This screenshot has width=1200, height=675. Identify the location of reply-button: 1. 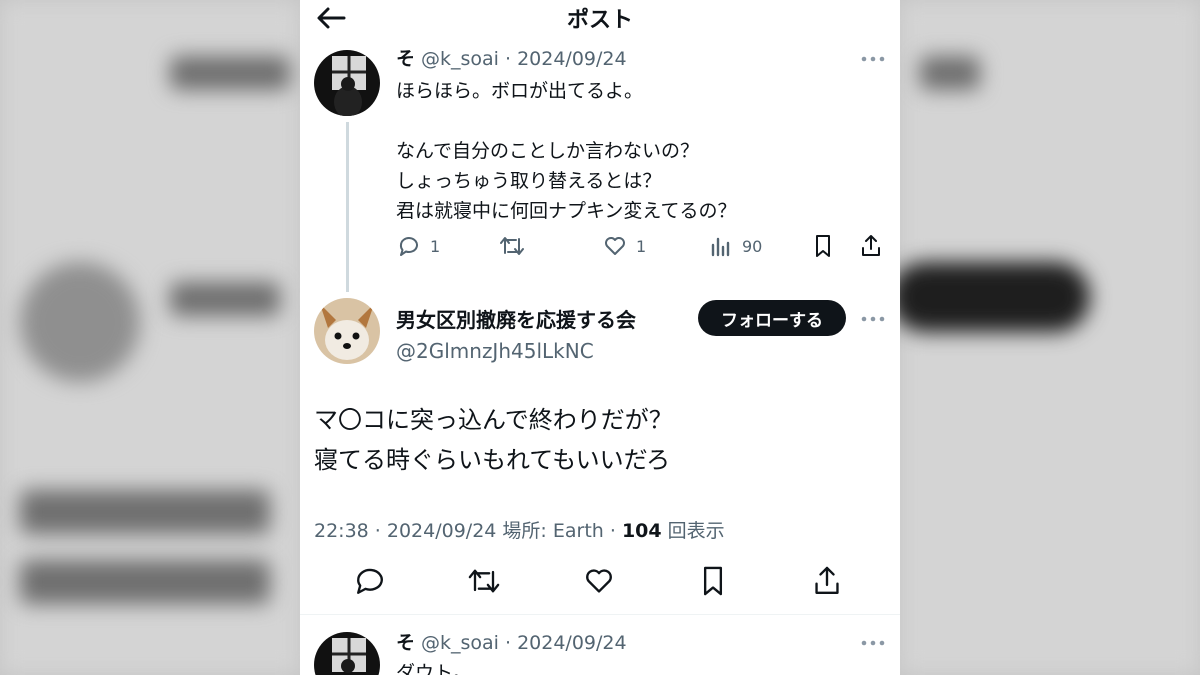
(418, 246).